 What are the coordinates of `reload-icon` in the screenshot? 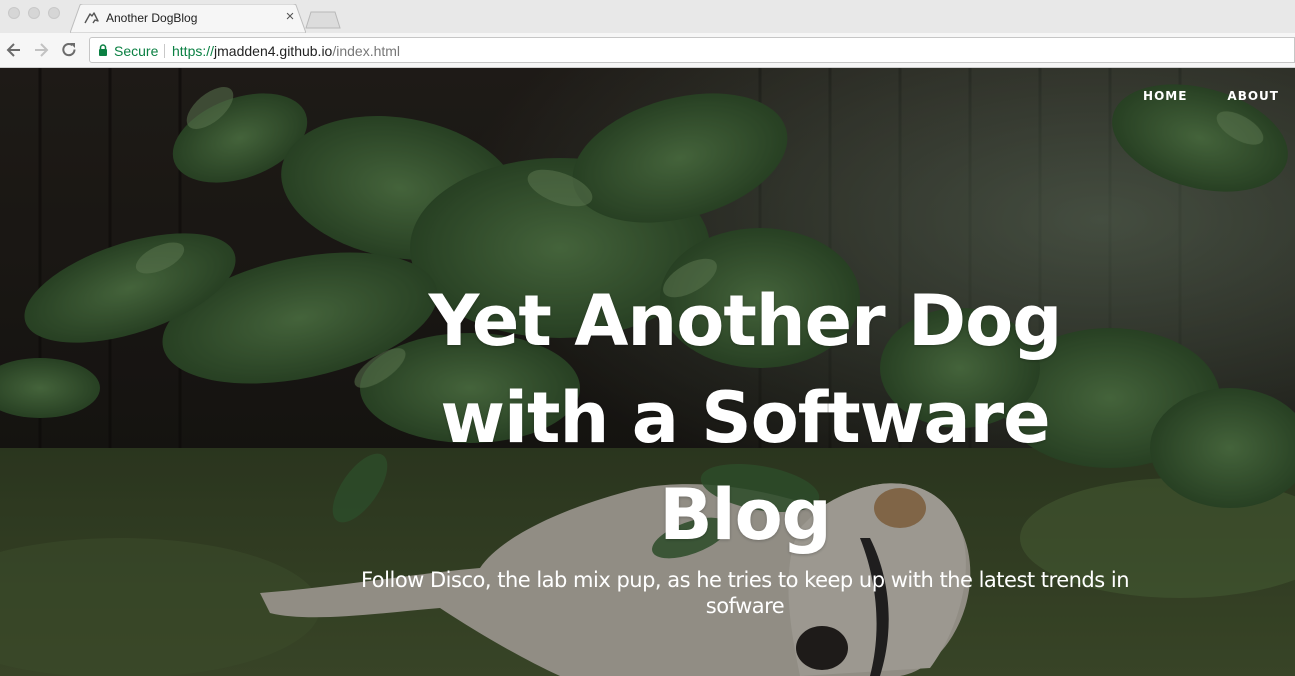 It's located at (69, 50).